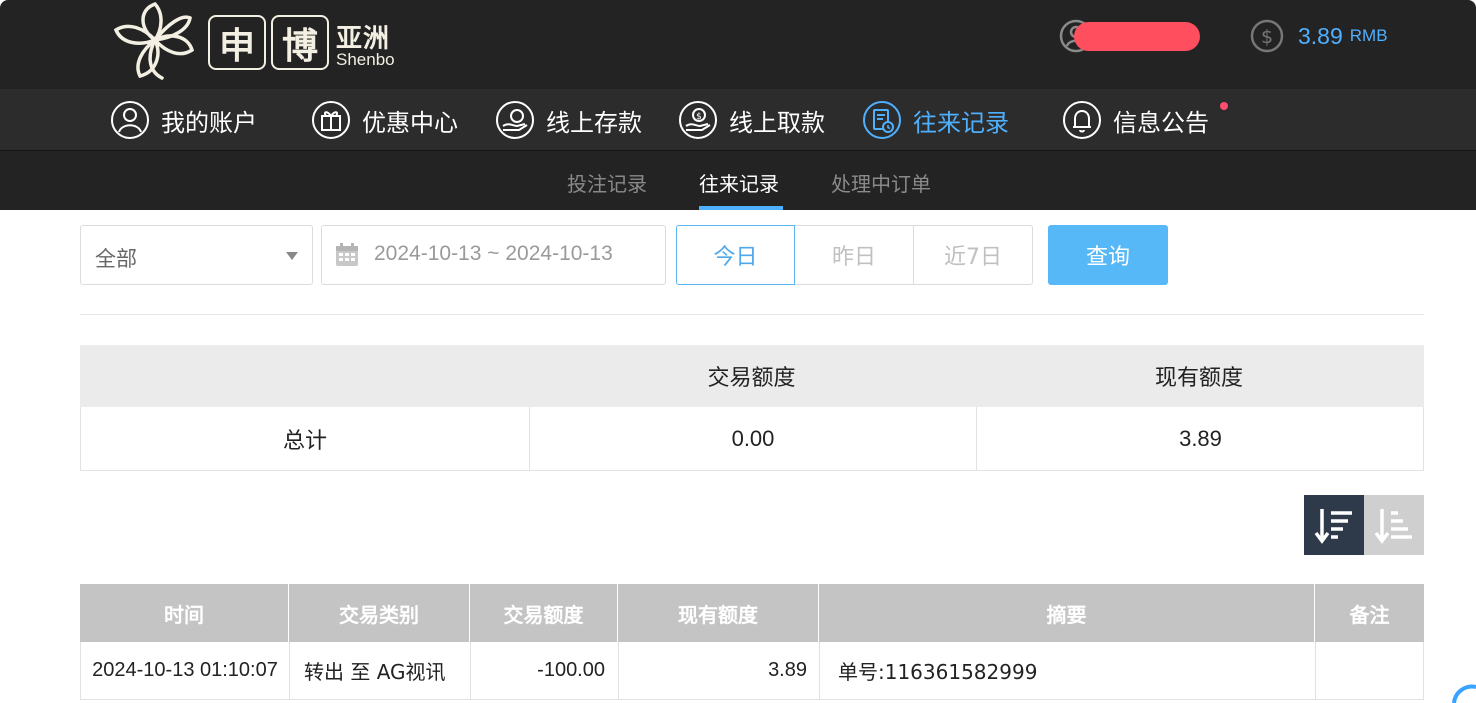 This screenshot has width=1476, height=703. What do you see at coordinates (196, 255) in the screenshot?
I see `transaction-type-select: 全部` at bounding box center [196, 255].